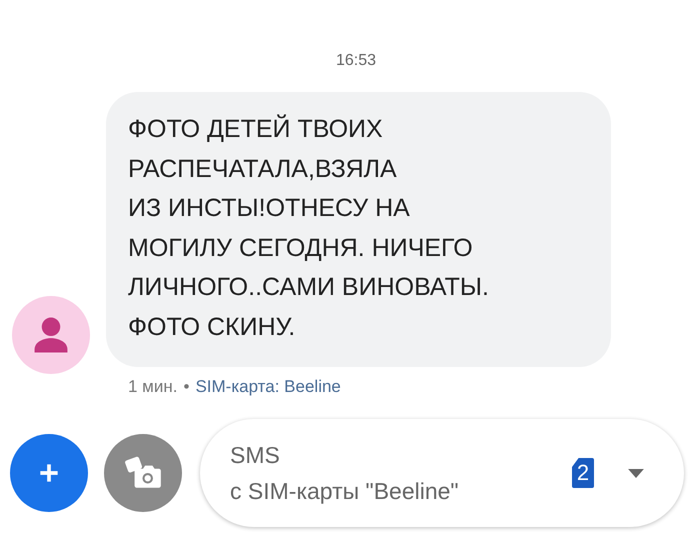 Image resolution: width=700 pixels, height=539 pixels. What do you see at coordinates (442, 473) in the screenshot?
I see `message-input-field: SMS с SIM-карты "Beeline" 2` at bounding box center [442, 473].